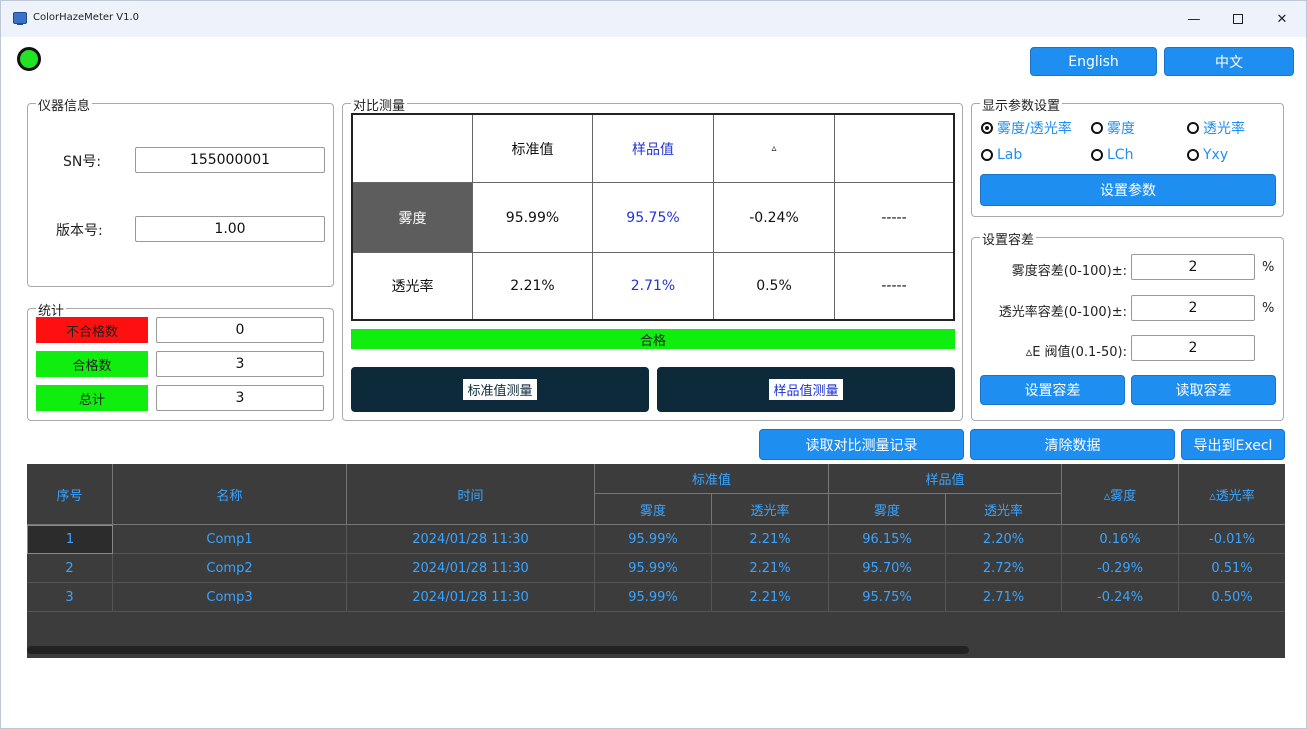  Describe the element at coordinates (1034, 129) in the screenshot. I see `radio-haze-trans-label: 雾度/透光率` at that location.